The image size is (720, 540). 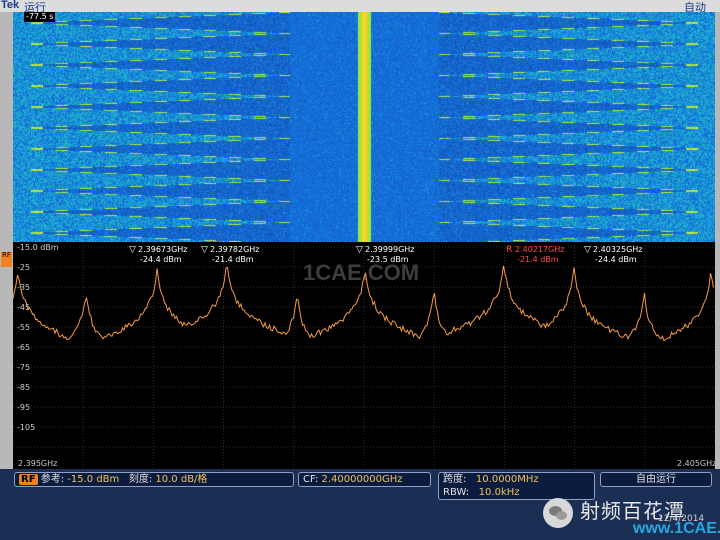 What do you see at coordinates (163, 249) in the screenshot?
I see `marker-frequency: 2.39673GHz` at bounding box center [163, 249].